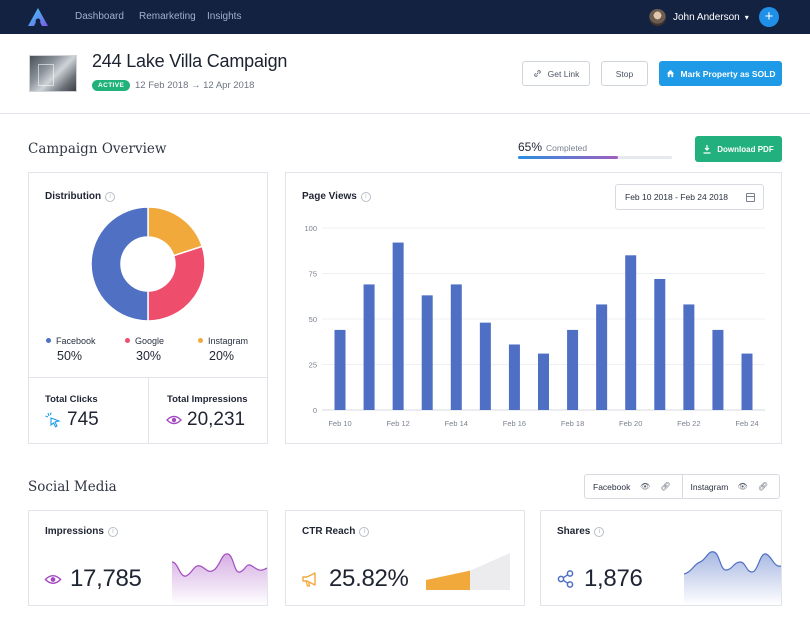 Image resolution: width=810 pixels, height=620 pixels. Describe the element at coordinates (162, 85) in the screenshot. I see `start-date: 12 Feb 2018` at that location.